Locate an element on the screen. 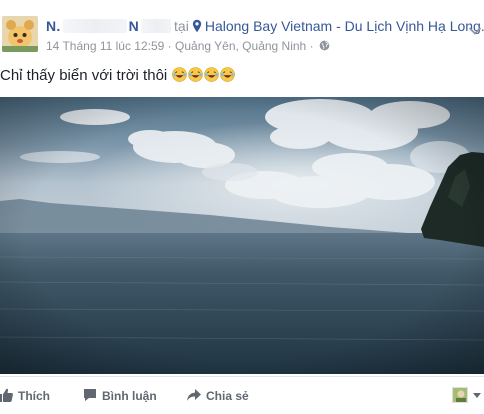 This screenshot has width=484, height=414. share-arrow-icon is located at coordinates (194, 395).